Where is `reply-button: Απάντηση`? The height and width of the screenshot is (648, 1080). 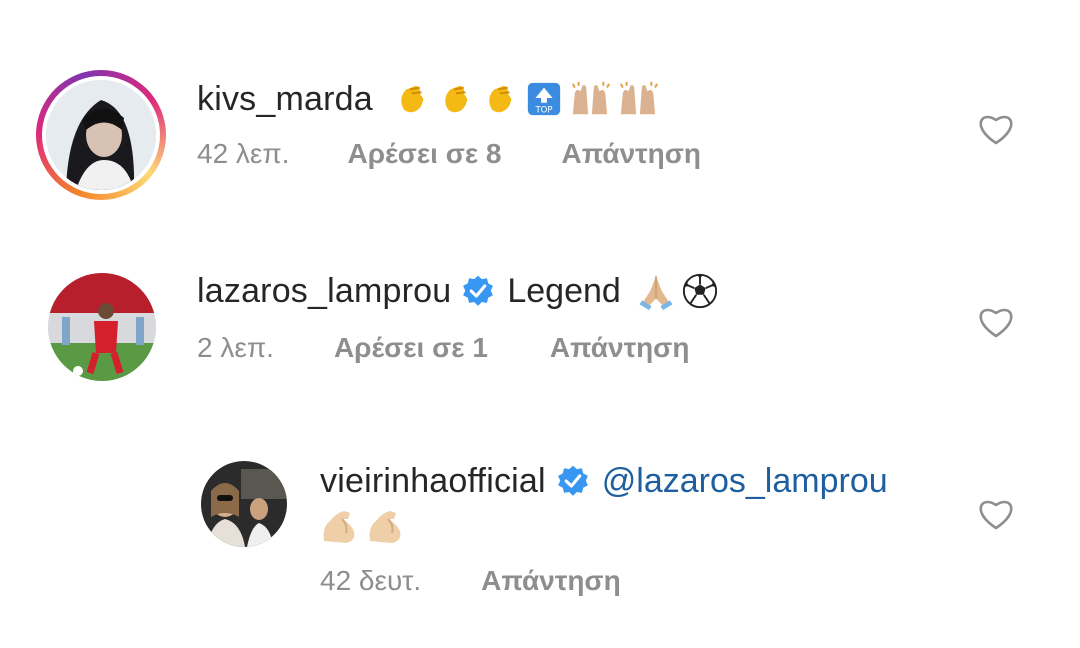 reply-button: Απάντηση is located at coordinates (551, 581).